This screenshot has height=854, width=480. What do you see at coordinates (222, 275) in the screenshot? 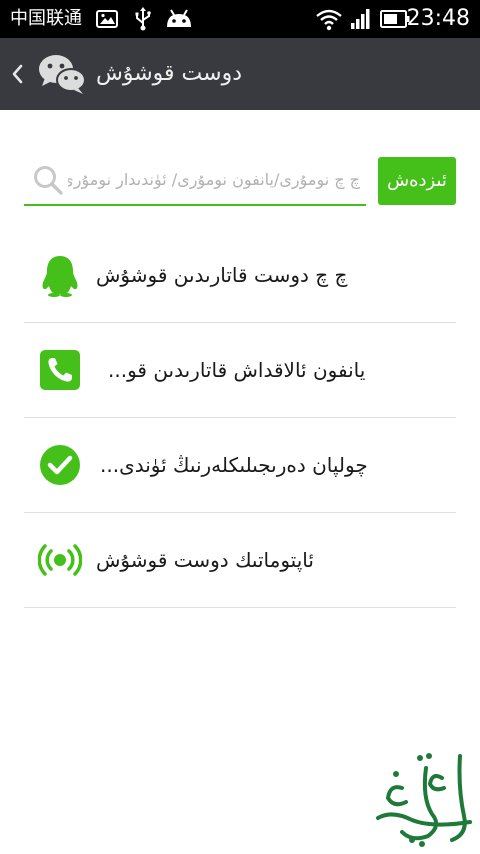
I see `list-item-label: چ چ دوست قاتارىدىن قوشۇش` at bounding box center [222, 275].